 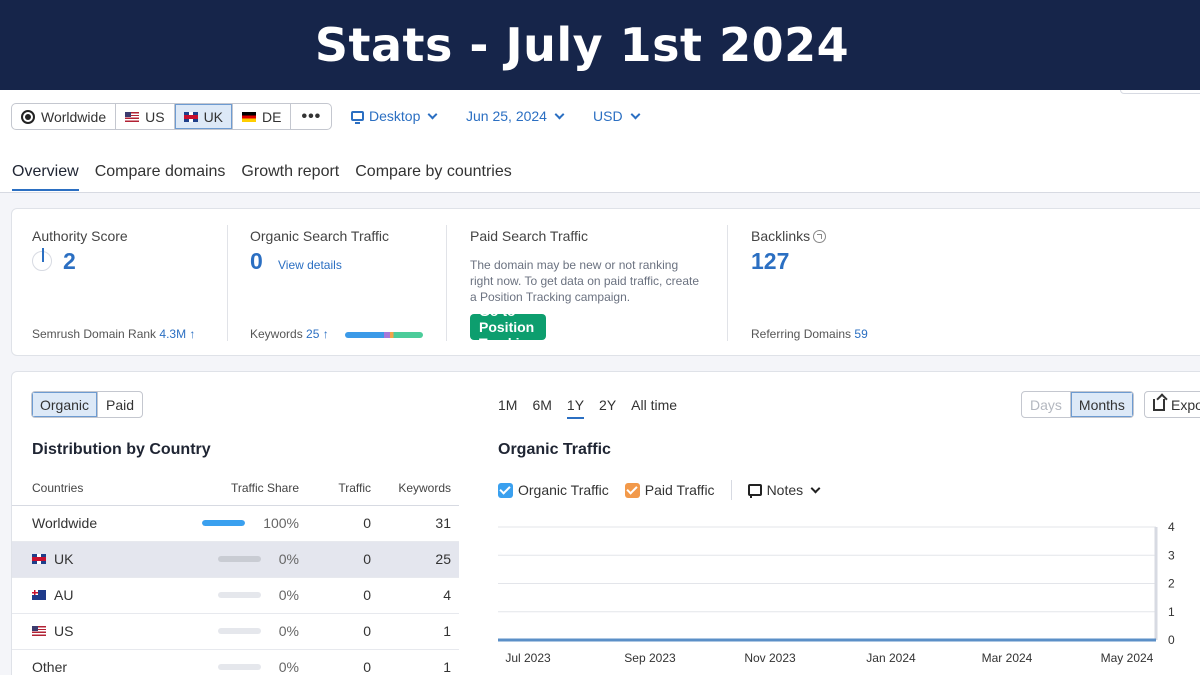 What do you see at coordinates (45, 177) in the screenshot?
I see `tab-overview: Overview` at bounding box center [45, 177].